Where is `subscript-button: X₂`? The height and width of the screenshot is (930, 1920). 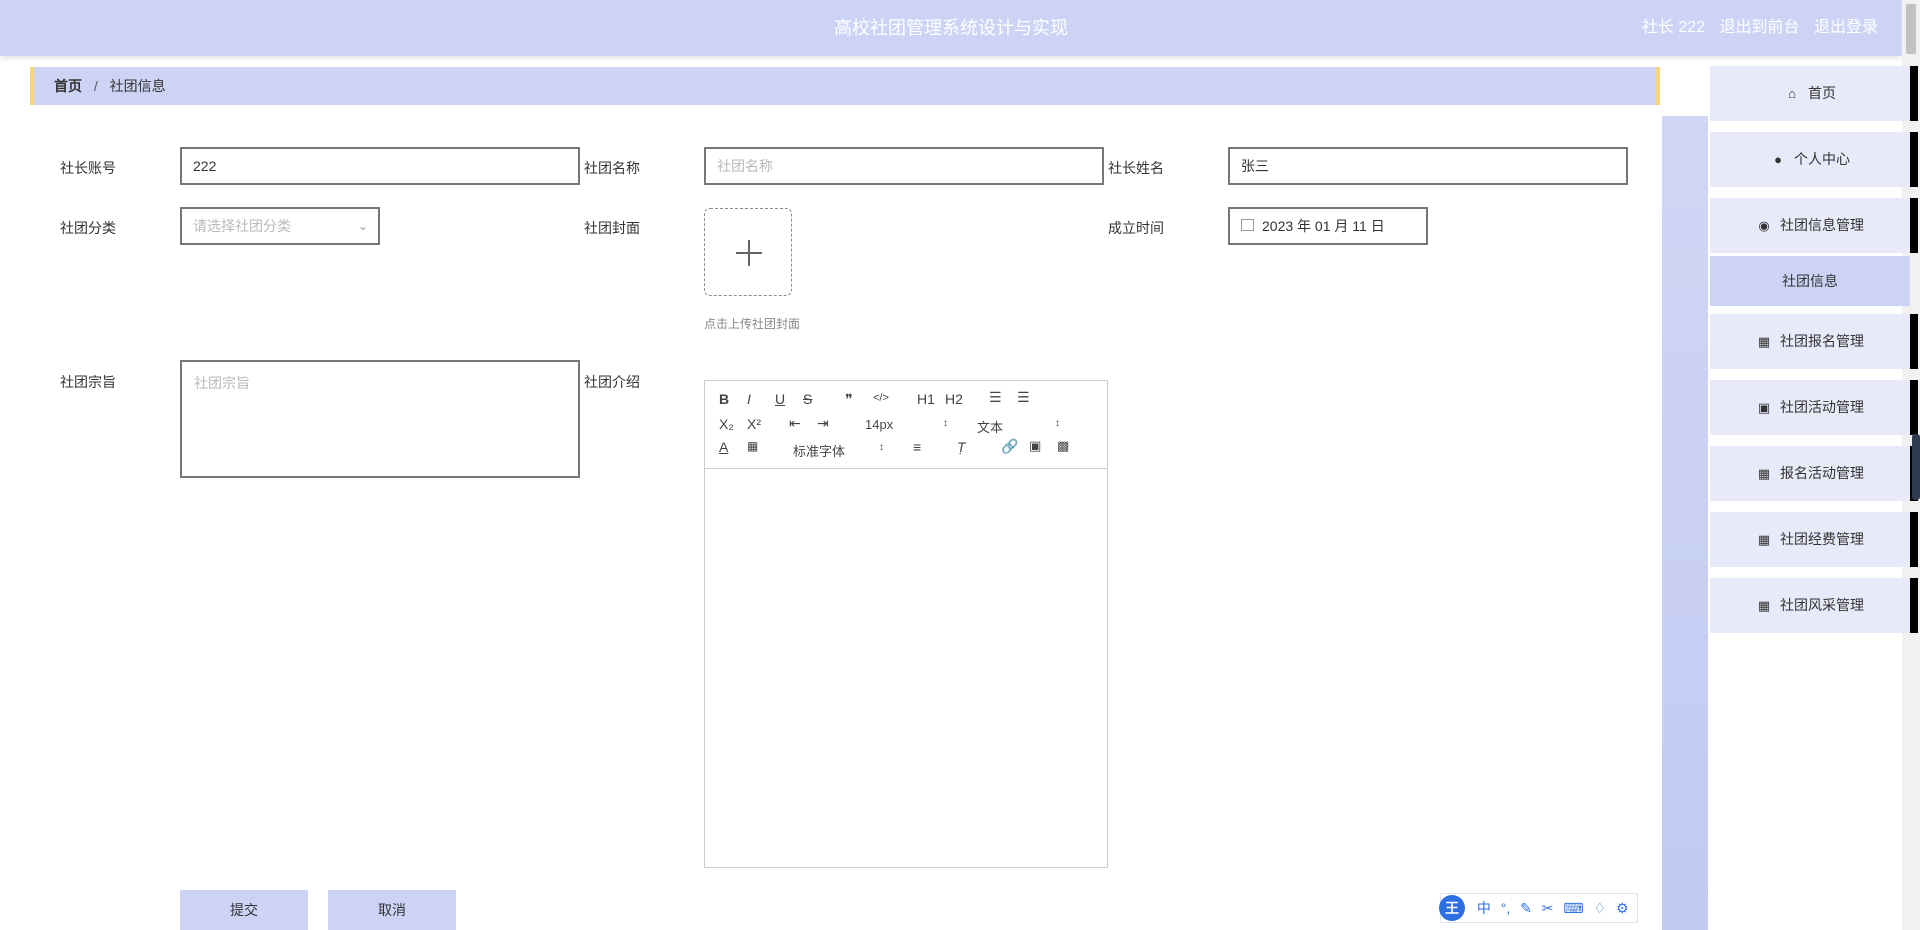 subscript-button: X₂ is located at coordinates (726, 424).